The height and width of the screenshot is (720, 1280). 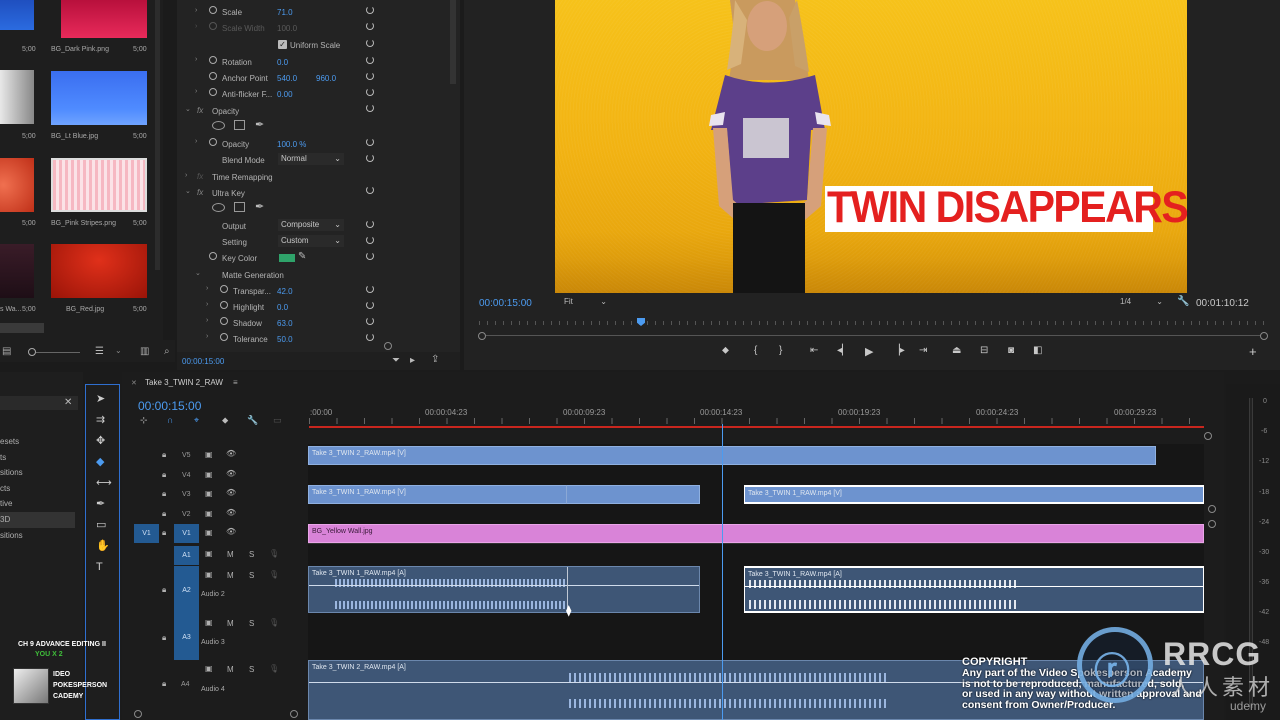 What do you see at coordinates (186, 555) in the screenshot?
I see `track-target-a1: A1` at bounding box center [186, 555].